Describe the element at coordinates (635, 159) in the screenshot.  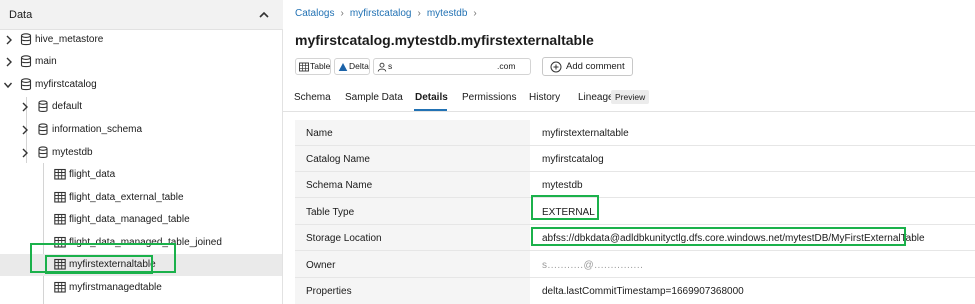
I see `details-row-catalog: Catalog Name myfirstcatalog` at that location.